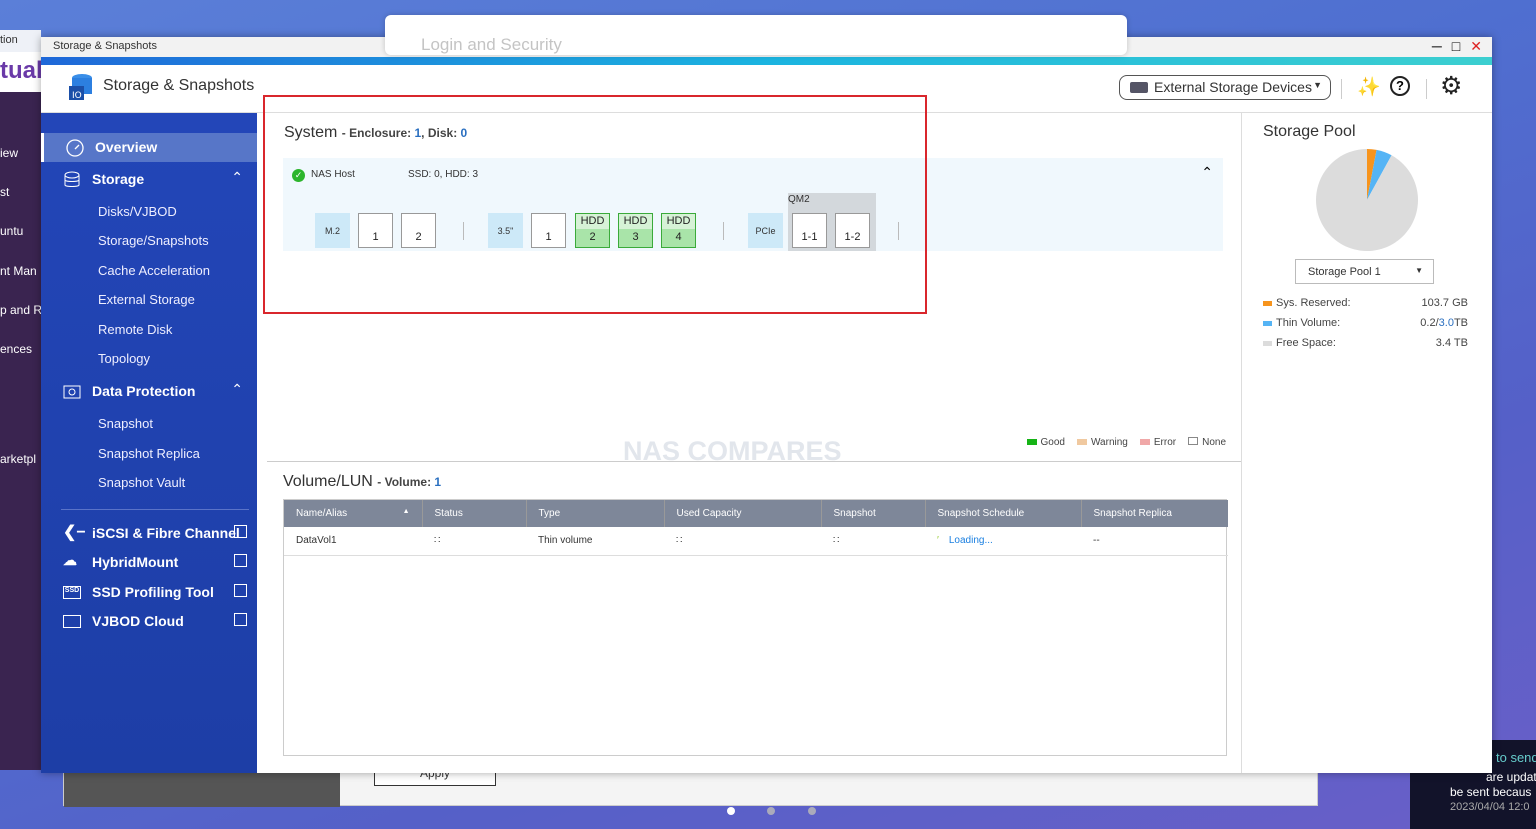 This screenshot has height=829, width=1536. I want to click on accent-bar, so click(766, 61).